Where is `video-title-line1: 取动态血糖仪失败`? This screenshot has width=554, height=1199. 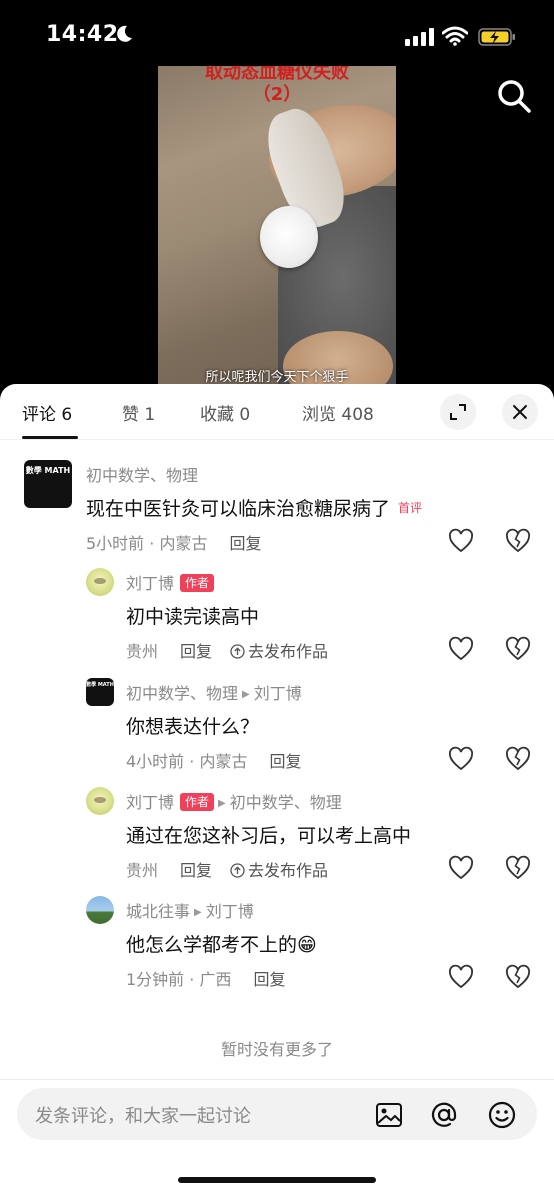 video-title-line1: 取动态血糖仪失败 is located at coordinates (277, 74).